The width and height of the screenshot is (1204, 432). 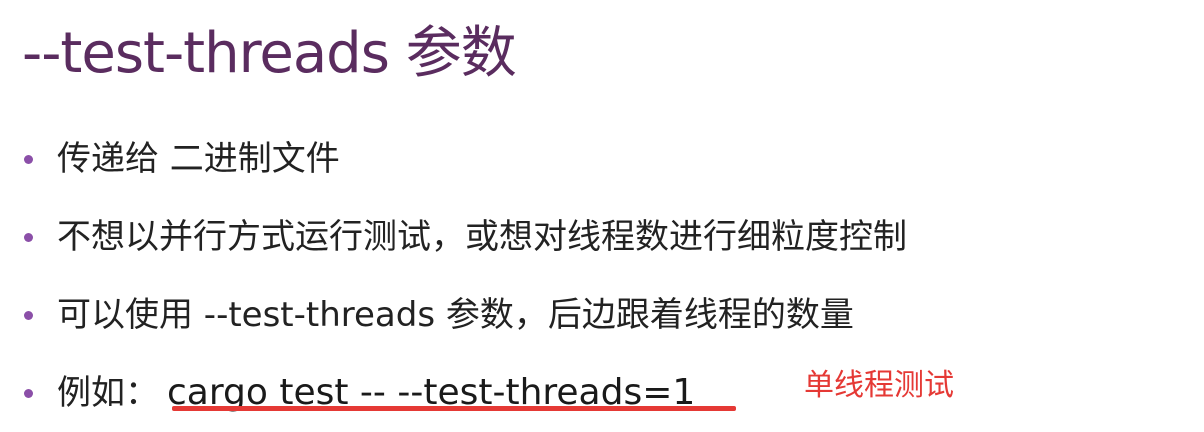 I want to click on bullet-item: 传递给 二进制文件, so click(x=462, y=159).